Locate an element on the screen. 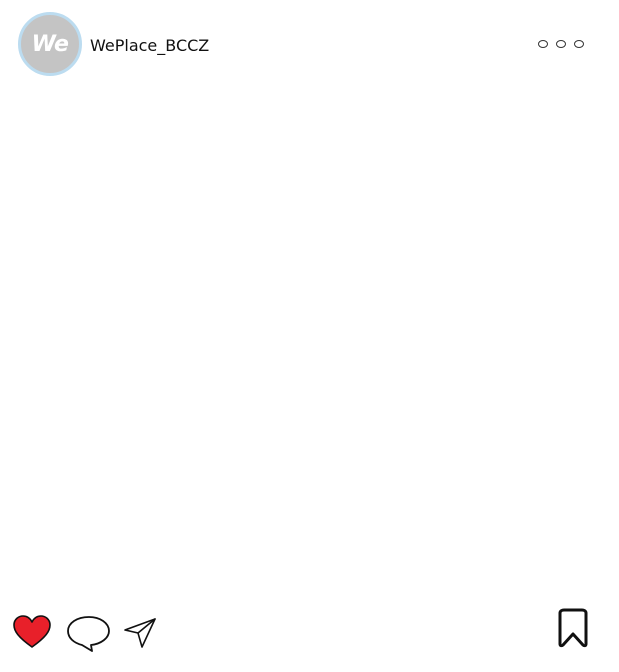 The image size is (619, 672). share-button is located at coordinates (140, 633).